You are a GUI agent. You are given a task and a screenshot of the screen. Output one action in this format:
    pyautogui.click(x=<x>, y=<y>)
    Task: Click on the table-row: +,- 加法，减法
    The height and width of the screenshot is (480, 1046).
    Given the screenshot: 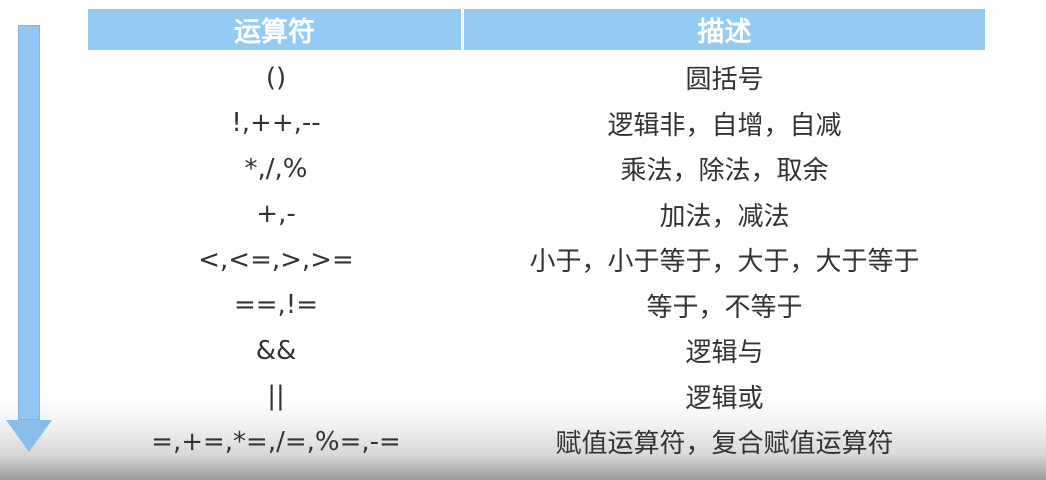 What is the action you would take?
    pyautogui.click(x=536, y=215)
    